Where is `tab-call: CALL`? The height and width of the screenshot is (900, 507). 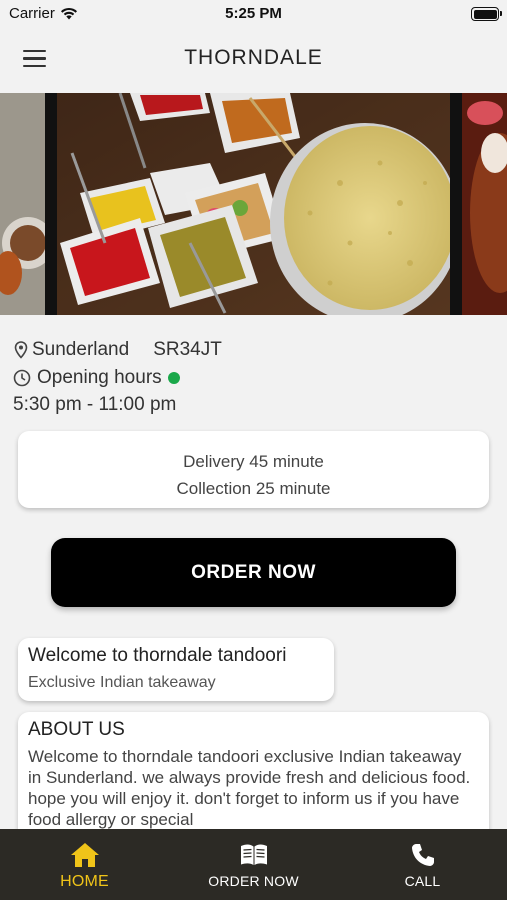
tab-call: CALL is located at coordinates (422, 864).